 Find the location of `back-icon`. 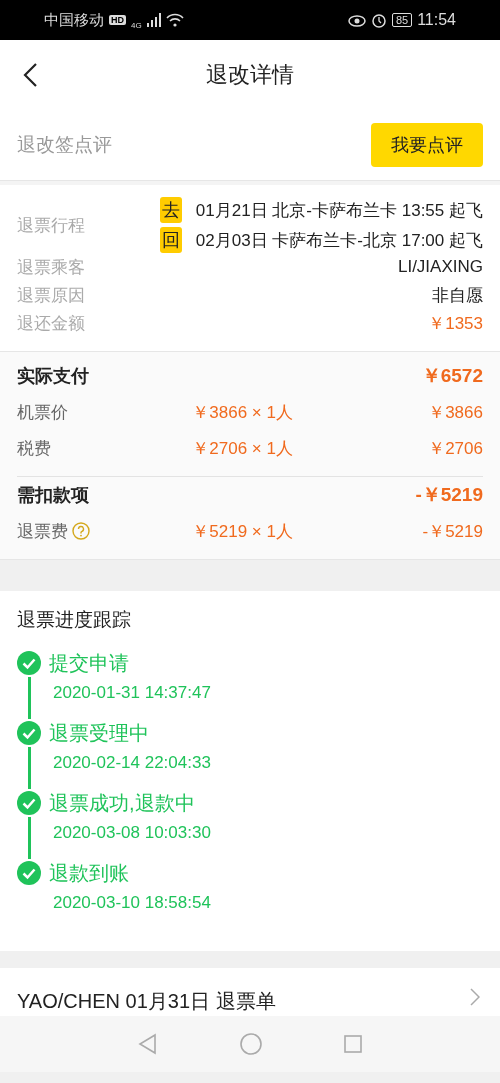

back-icon is located at coordinates (30, 75).